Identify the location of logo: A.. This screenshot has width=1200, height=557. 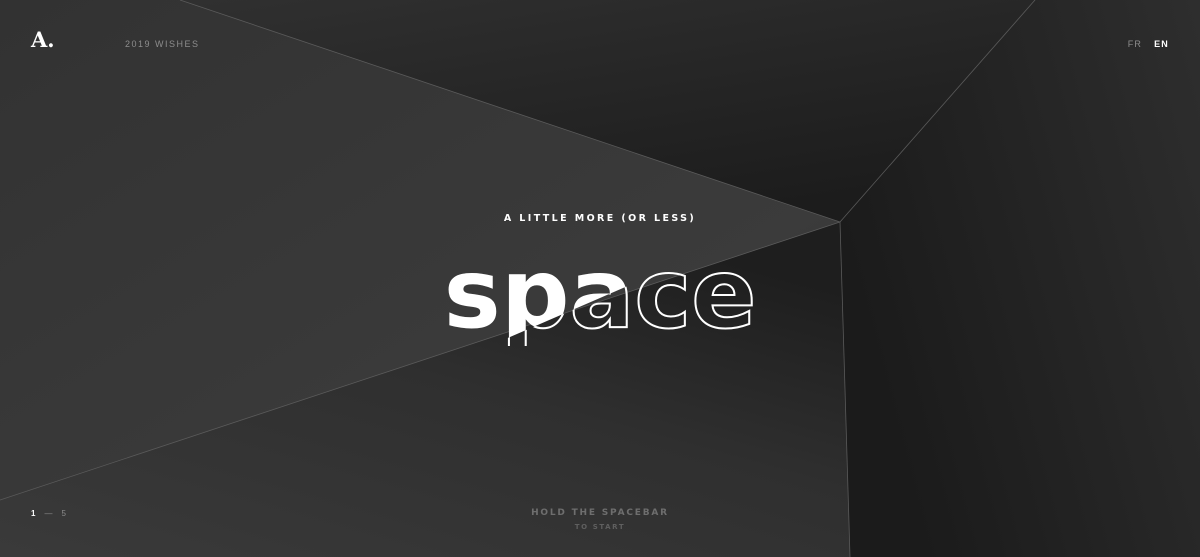
(43, 39).